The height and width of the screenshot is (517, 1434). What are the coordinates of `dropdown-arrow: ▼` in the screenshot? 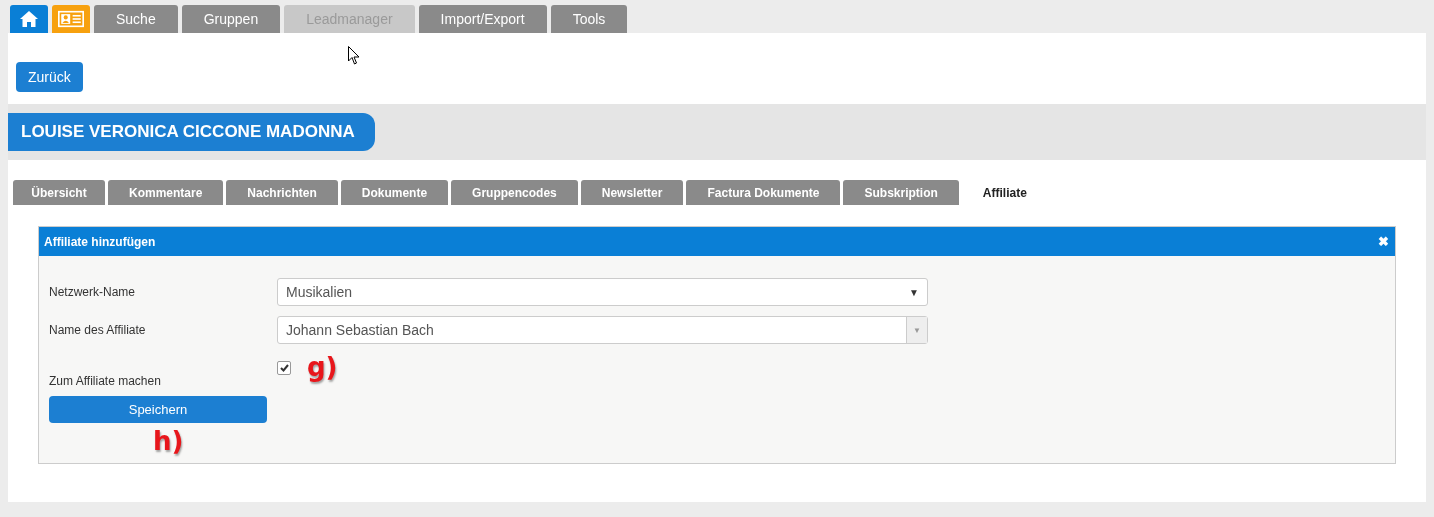 It's located at (918, 292).